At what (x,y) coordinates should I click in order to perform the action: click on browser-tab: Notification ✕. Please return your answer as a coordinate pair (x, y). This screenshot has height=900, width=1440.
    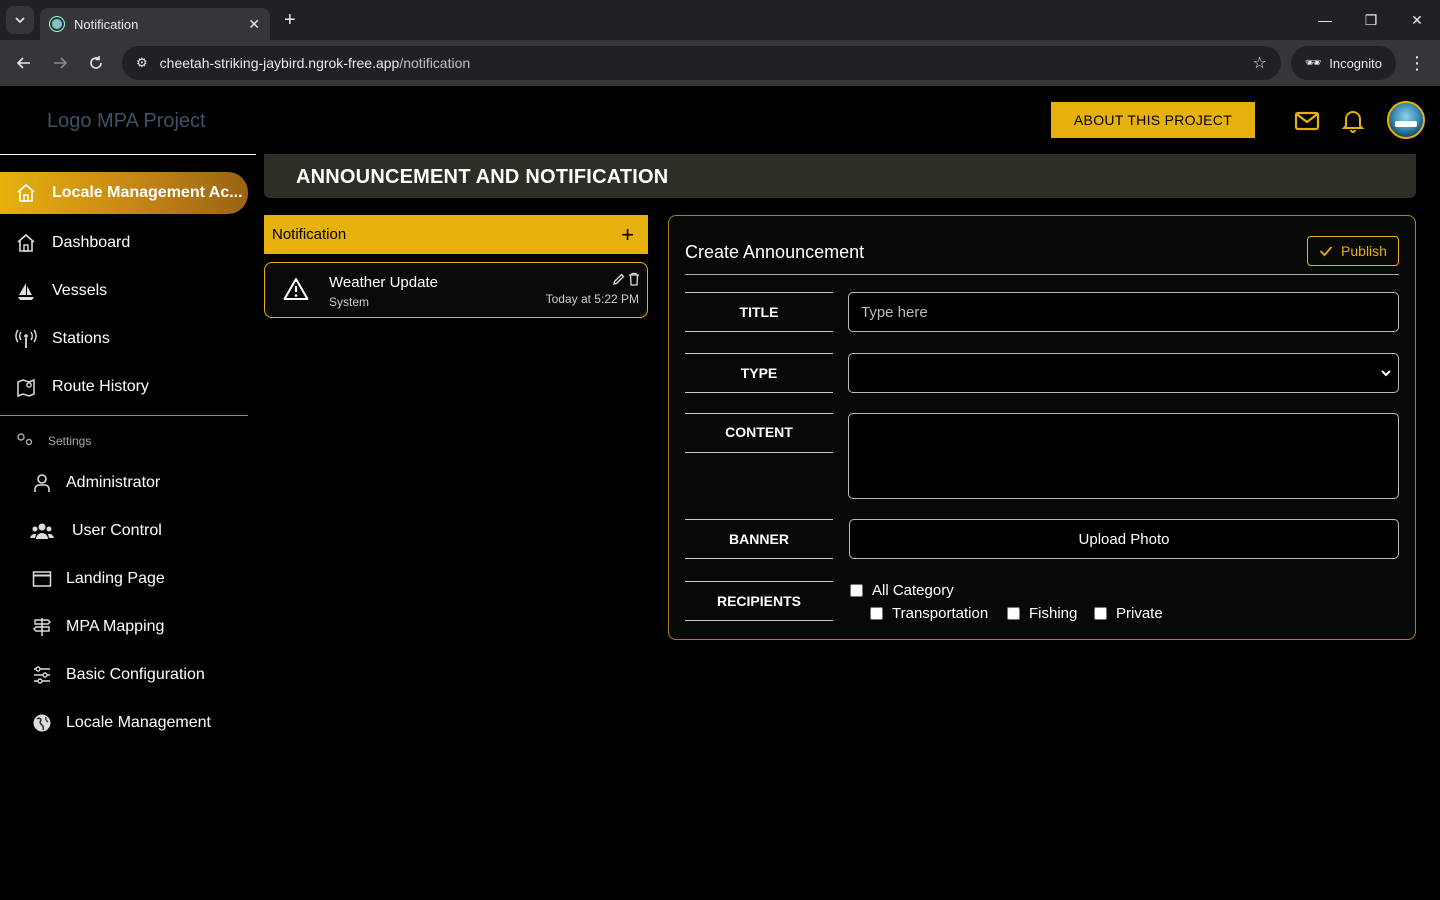
    Looking at the image, I should click on (155, 24).